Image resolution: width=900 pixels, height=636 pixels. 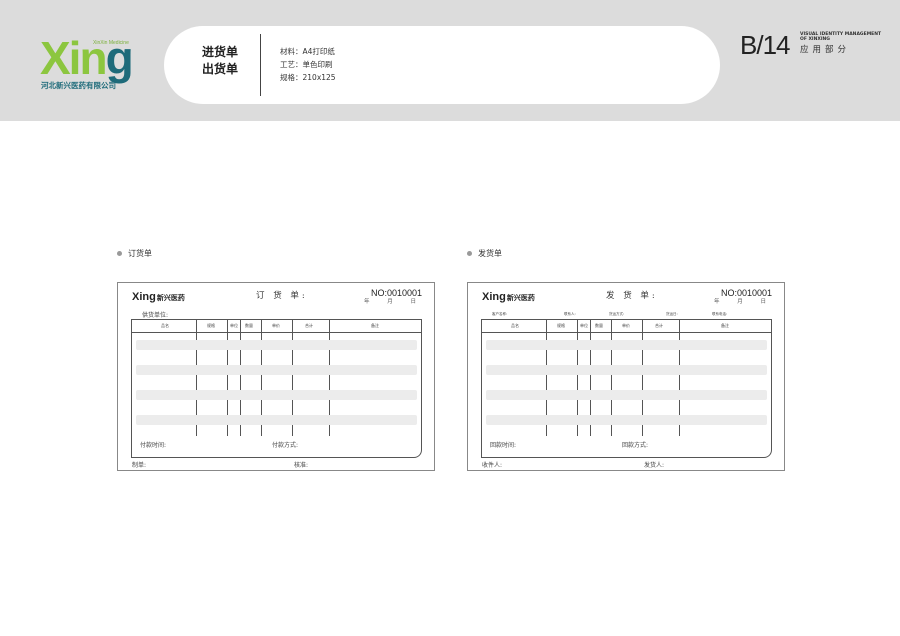 I want to click on spec-process: 工艺：单色印刷, so click(x=306, y=64).